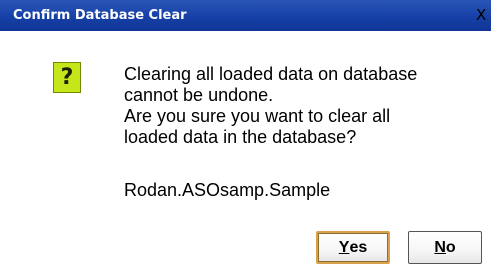  Describe the element at coordinates (483, 15) in the screenshot. I see `close-icon: X` at that location.